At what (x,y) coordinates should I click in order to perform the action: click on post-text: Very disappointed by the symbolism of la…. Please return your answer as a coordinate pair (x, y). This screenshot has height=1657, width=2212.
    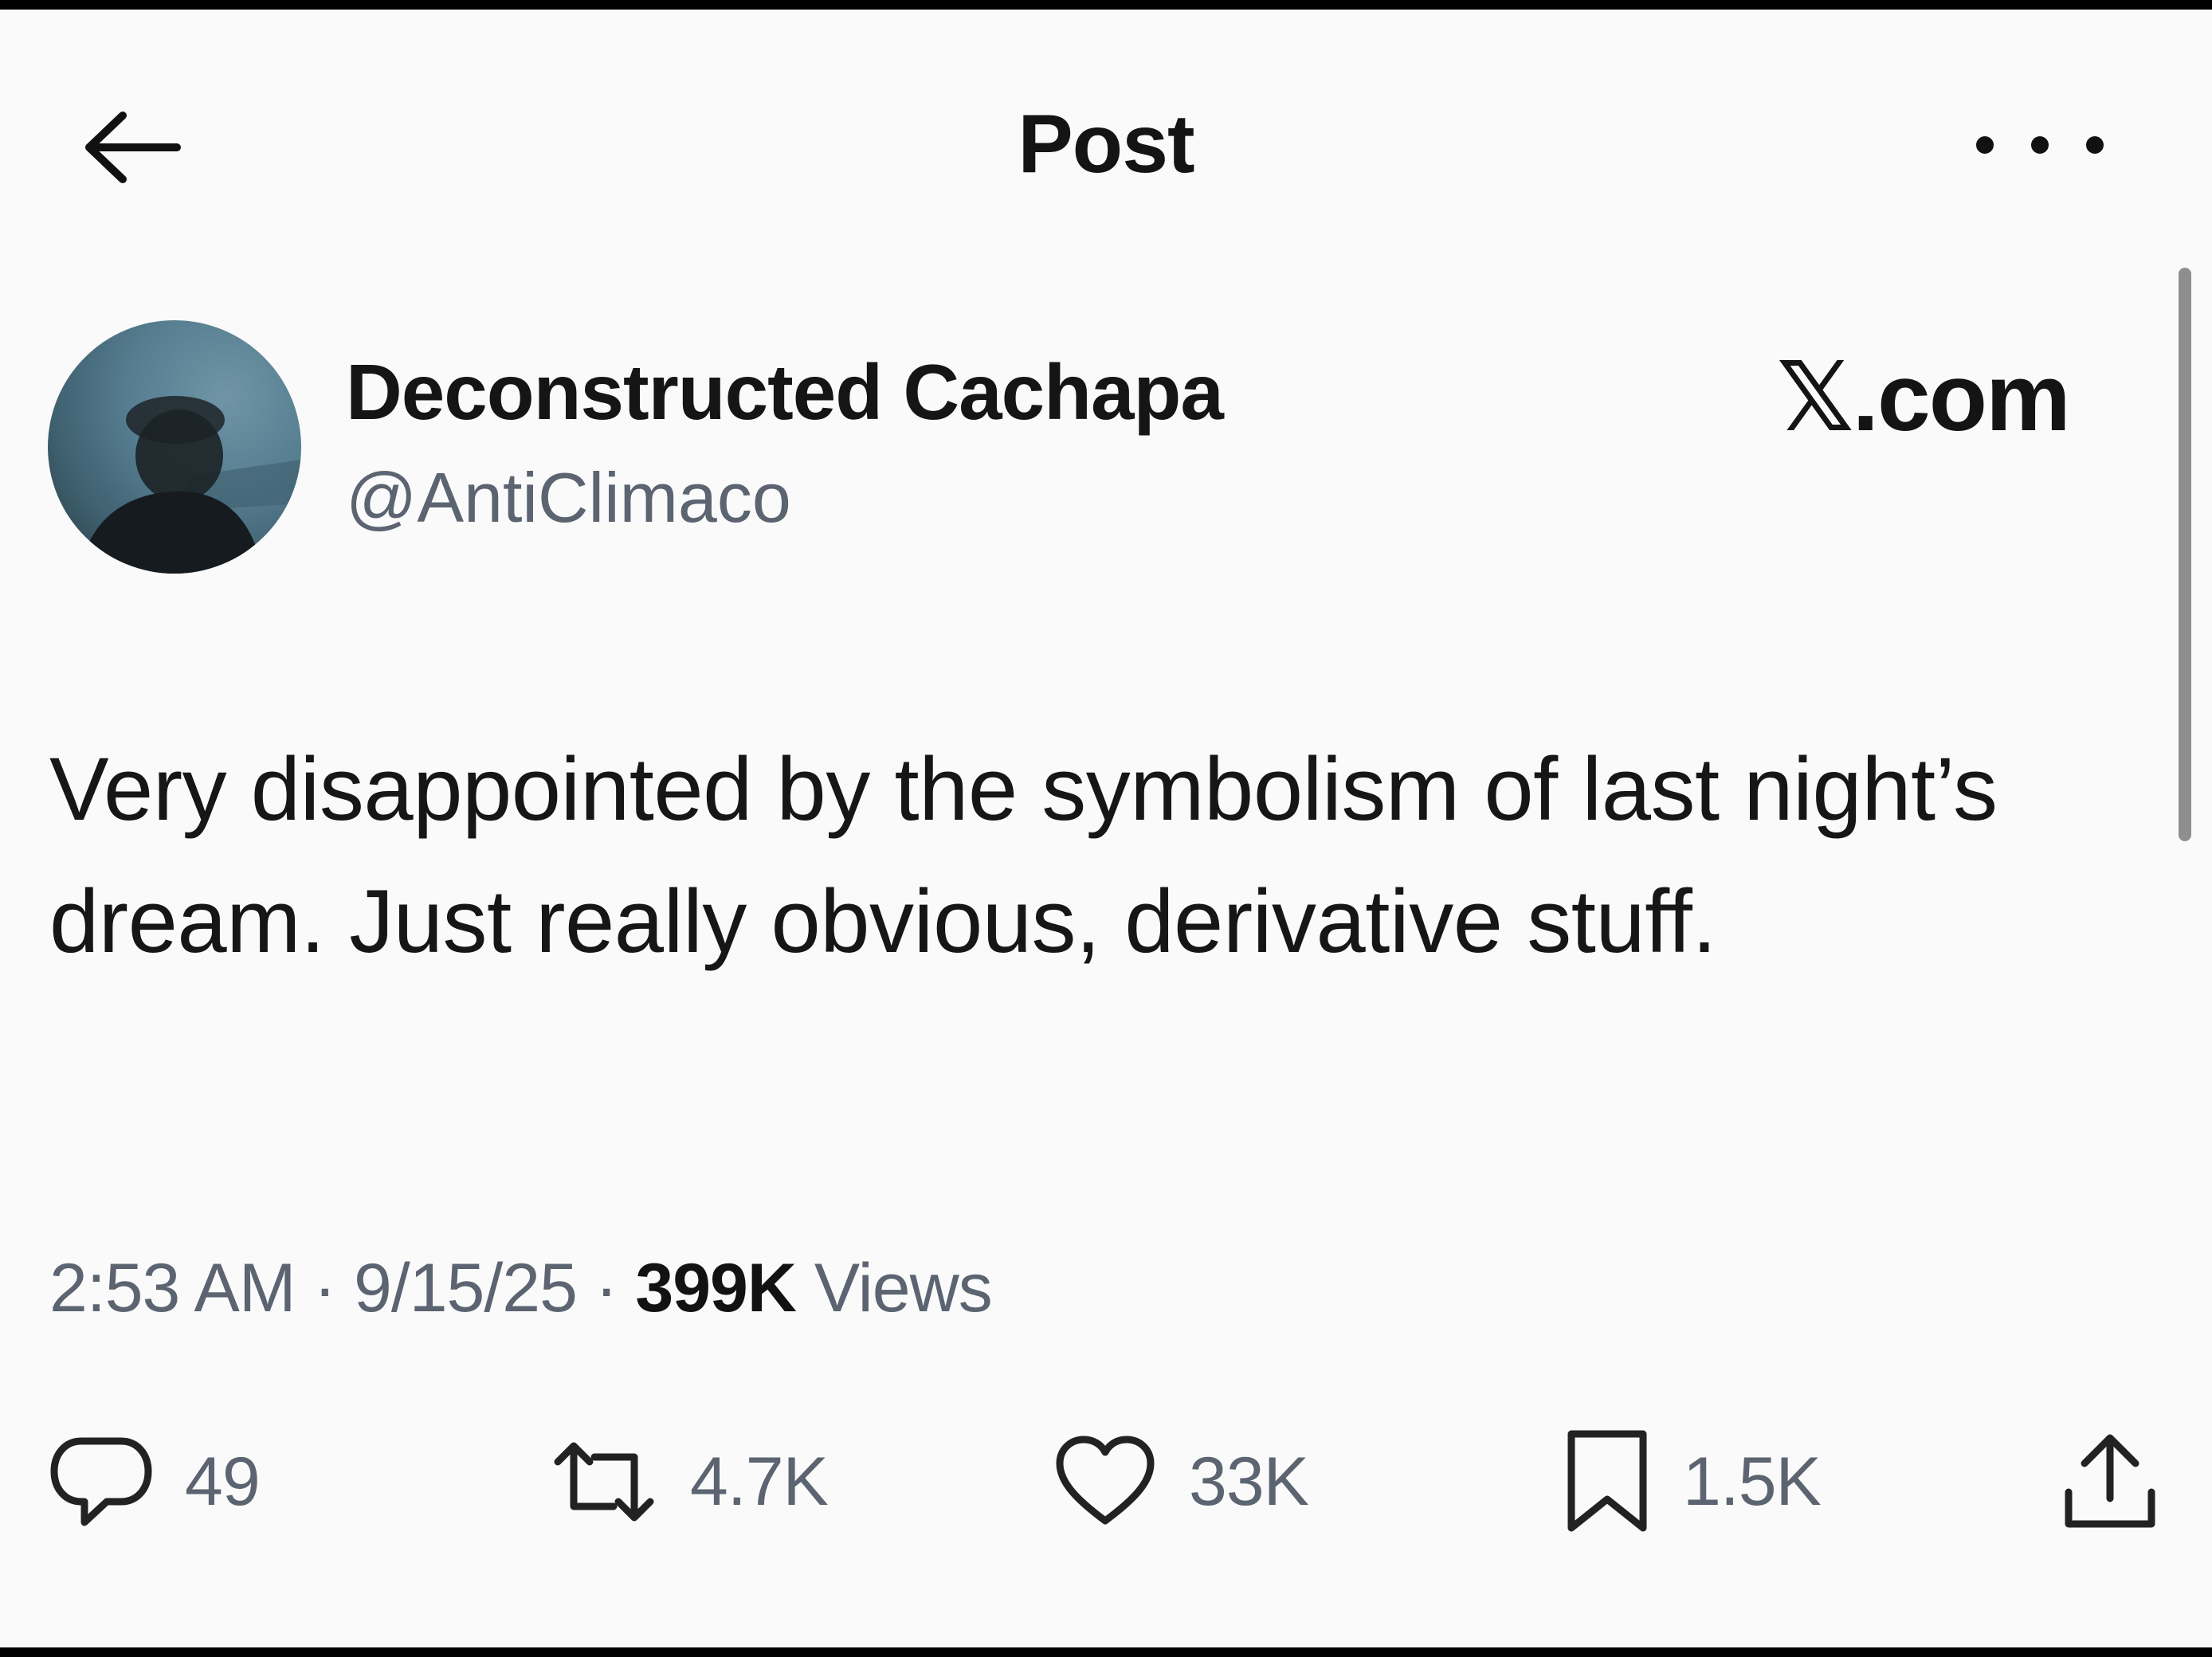
    Looking at the image, I should click on (1023, 855).